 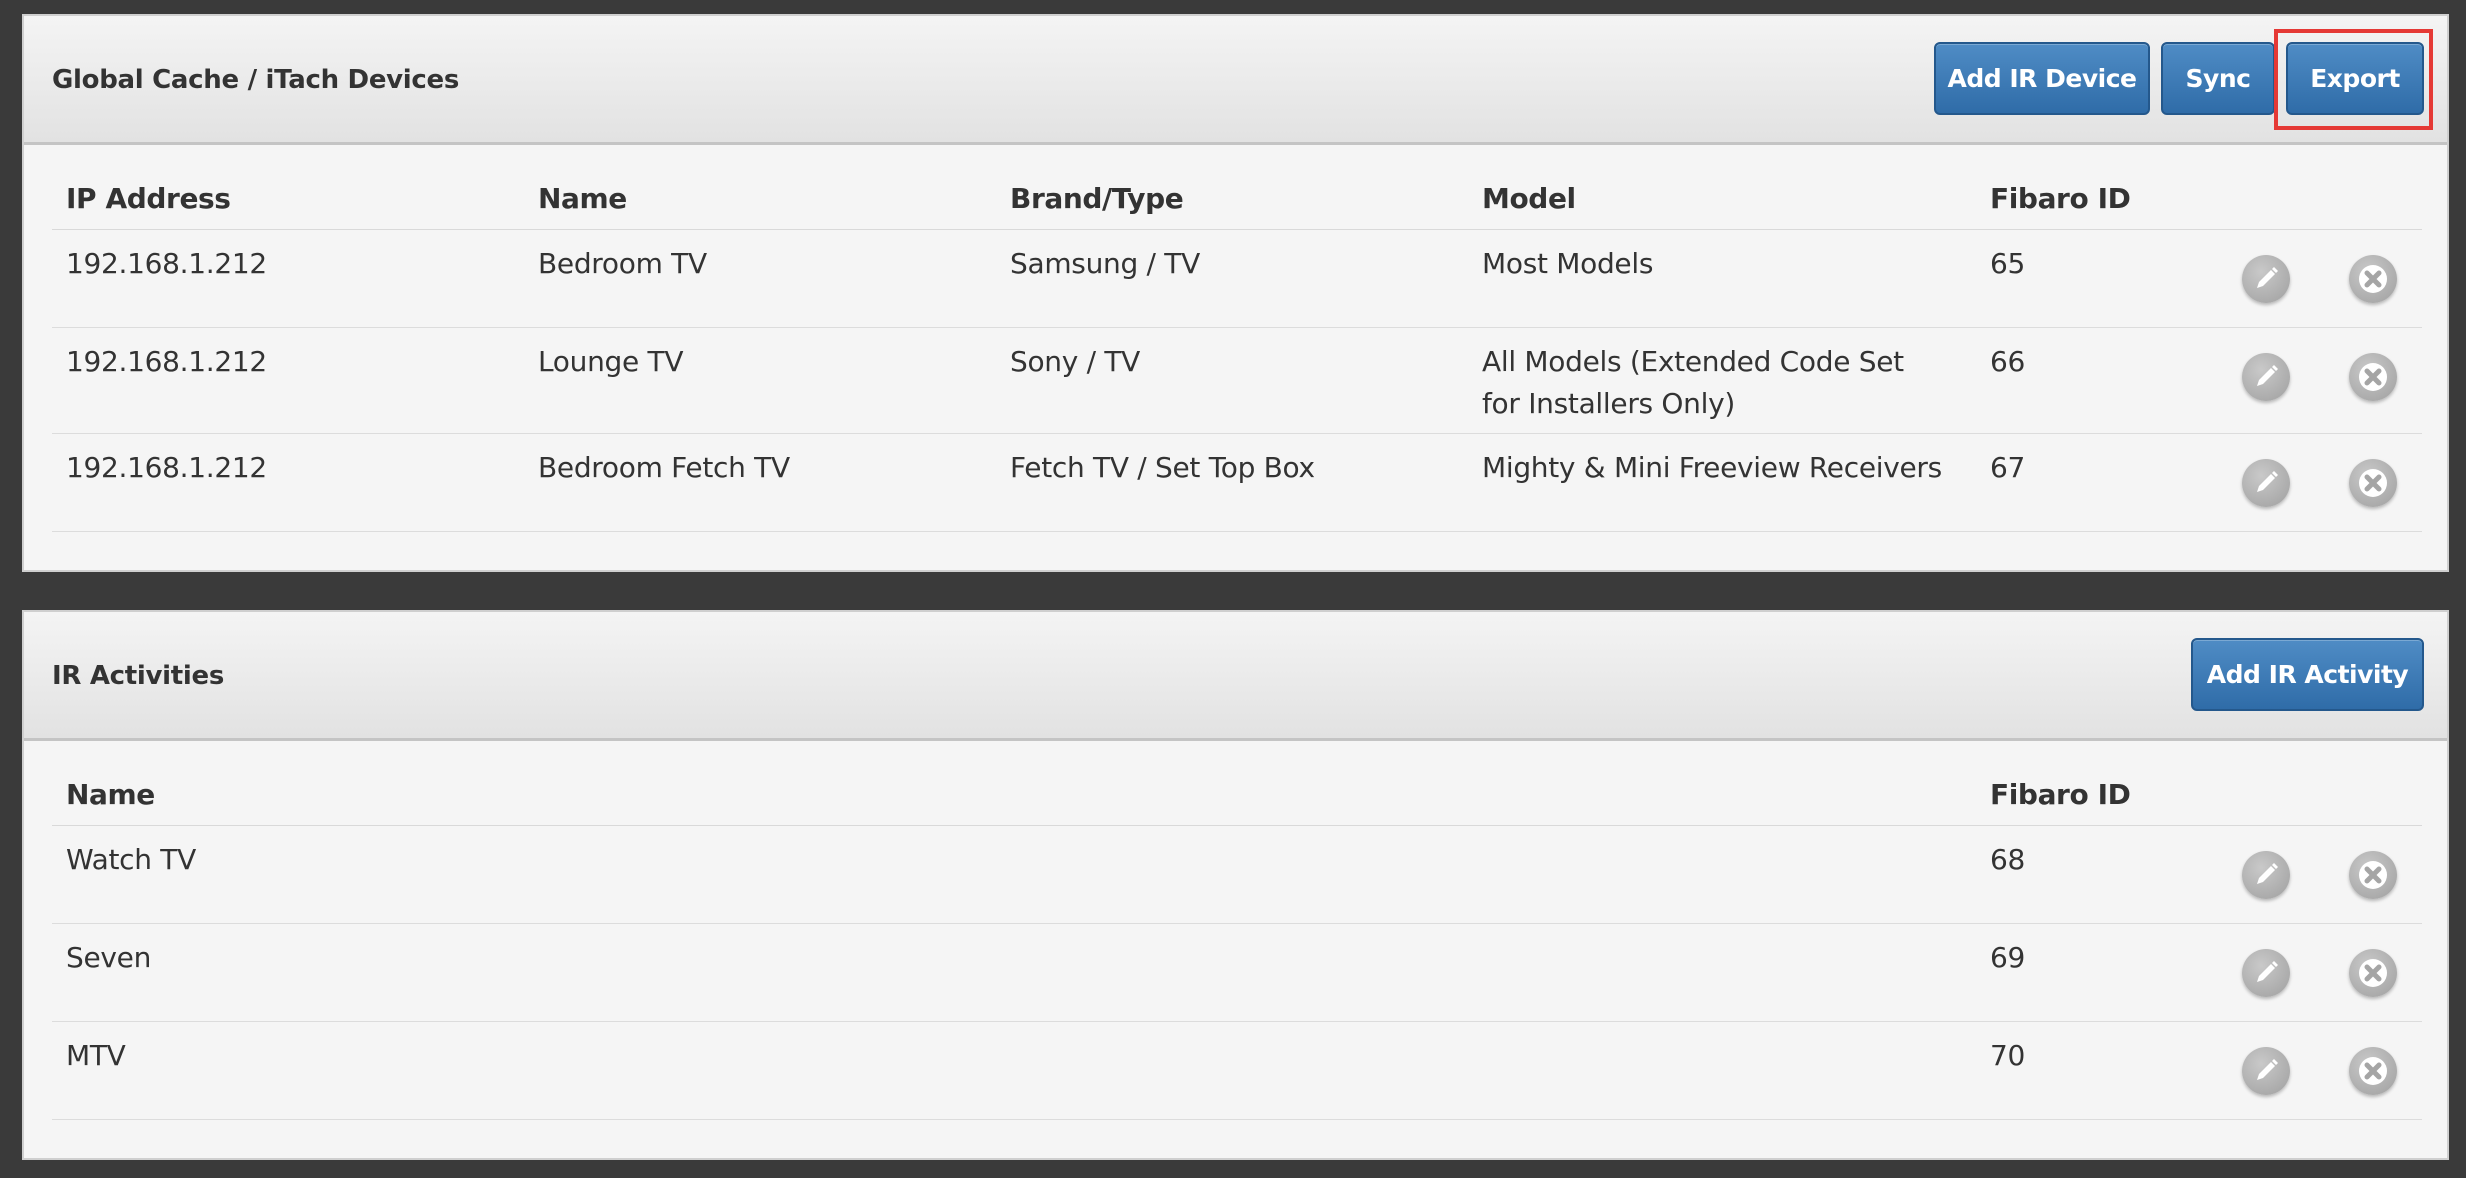 I want to click on sync-button: Sync, so click(x=2218, y=78).